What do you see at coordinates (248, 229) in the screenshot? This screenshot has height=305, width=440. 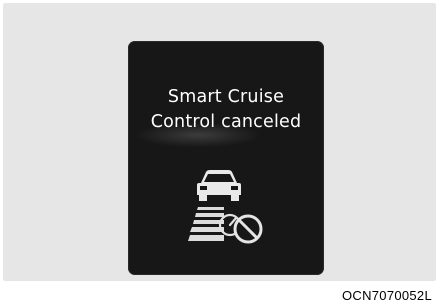 I see `canceled-icon` at bounding box center [248, 229].